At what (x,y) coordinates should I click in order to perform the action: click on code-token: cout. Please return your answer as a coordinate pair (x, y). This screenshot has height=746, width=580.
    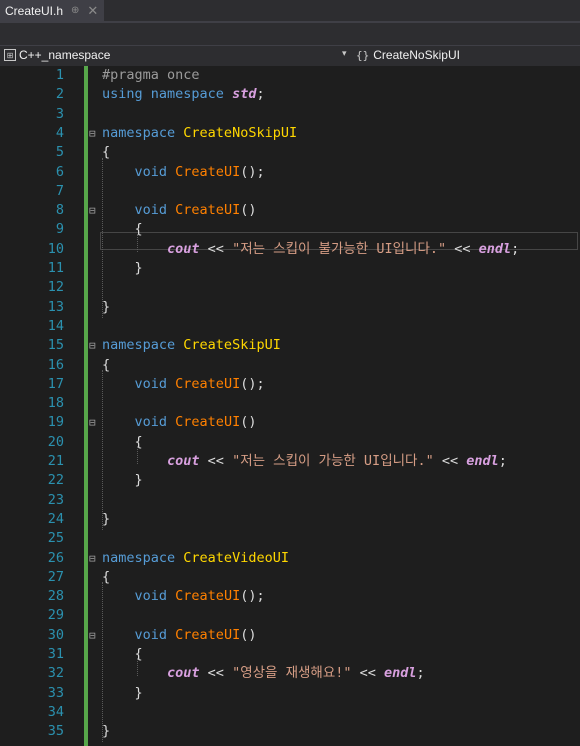
    Looking at the image, I should click on (183, 461).